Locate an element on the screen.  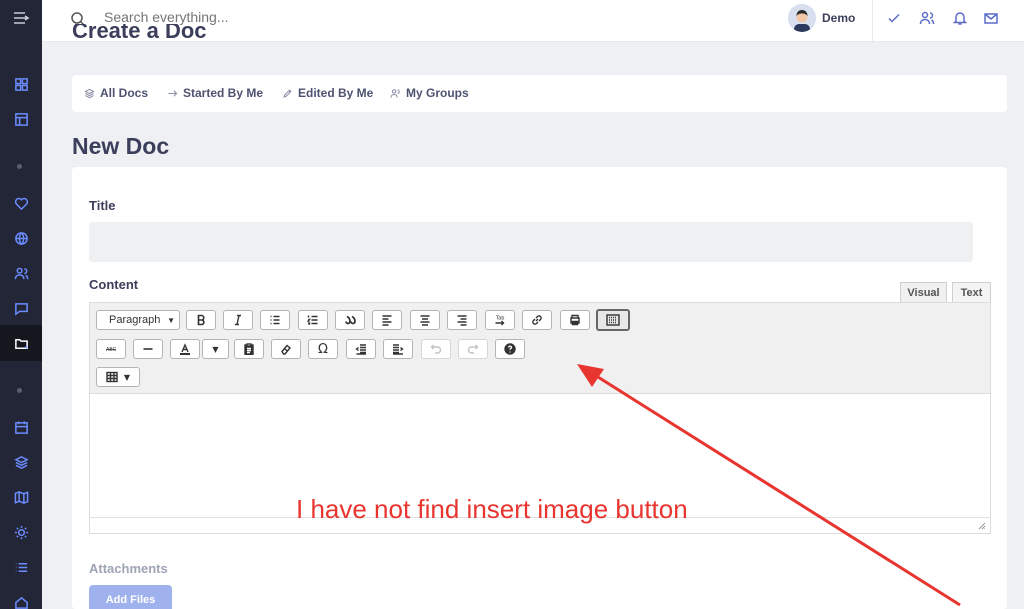
dashboard-icon is located at coordinates (21, 84).